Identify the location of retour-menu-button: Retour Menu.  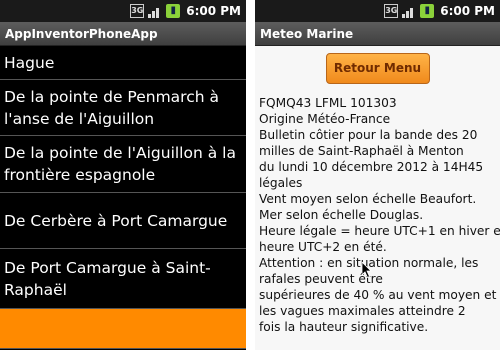
(377, 68).